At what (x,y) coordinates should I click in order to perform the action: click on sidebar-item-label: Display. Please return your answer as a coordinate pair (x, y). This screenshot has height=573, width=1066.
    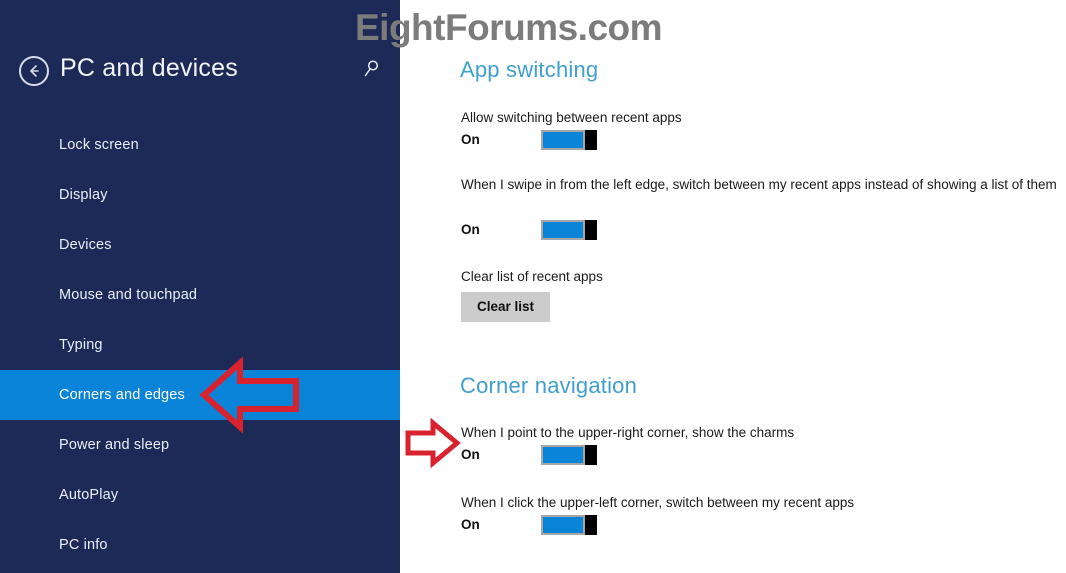
    Looking at the image, I should click on (83, 195).